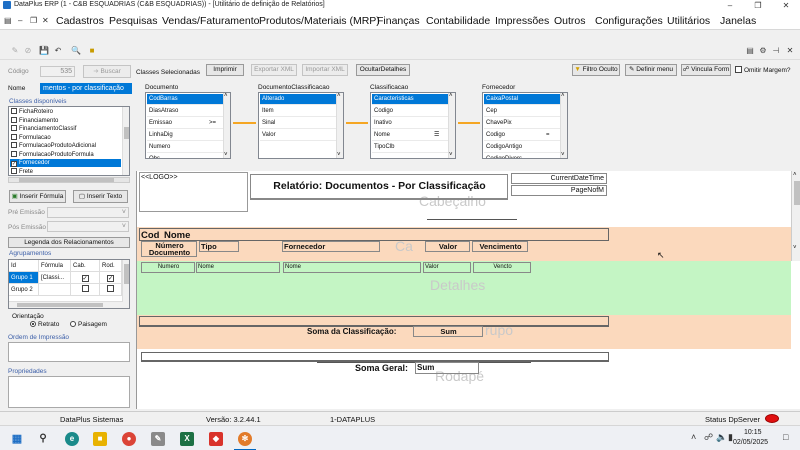  What do you see at coordinates (447, 267) in the screenshot?
I see `detail-valor: Valor` at bounding box center [447, 267].